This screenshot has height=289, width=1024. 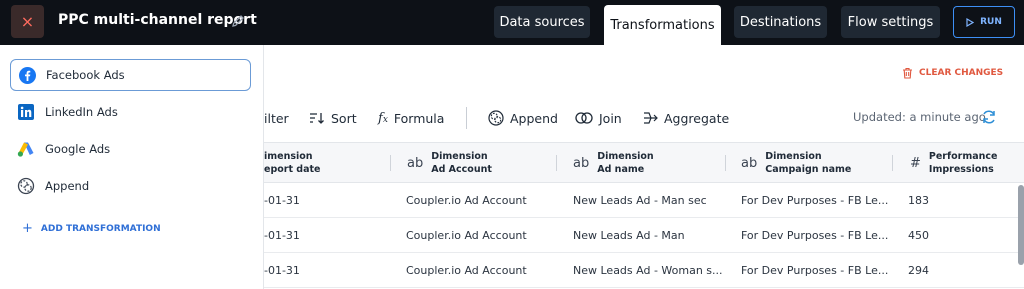 I want to click on updated-status: Updated: a minute ago, so click(x=919, y=117).